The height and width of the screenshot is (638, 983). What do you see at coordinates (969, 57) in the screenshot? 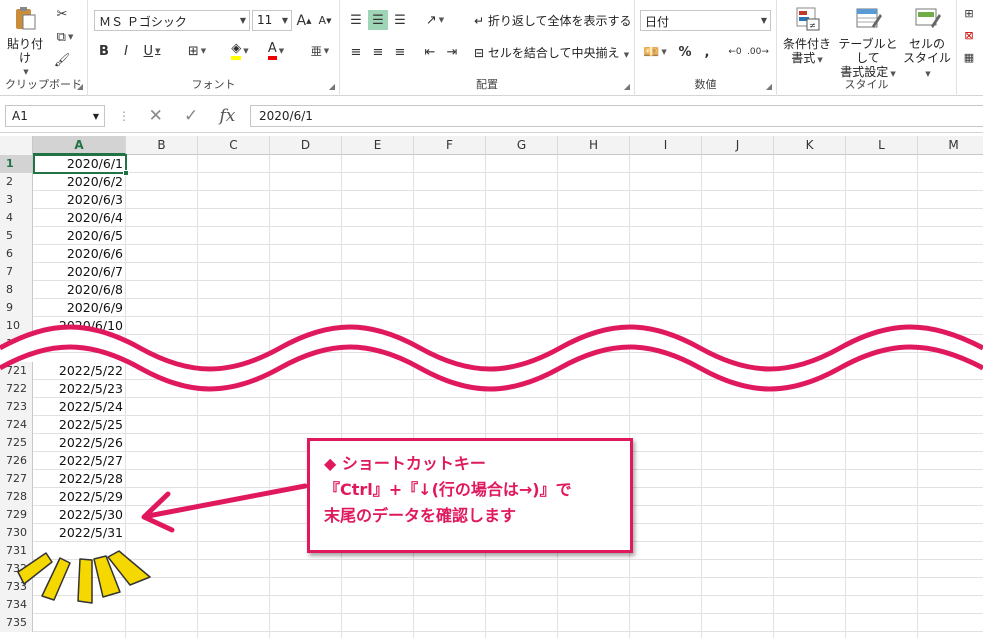
I see `format-cells-icon: ▦` at bounding box center [969, 57].